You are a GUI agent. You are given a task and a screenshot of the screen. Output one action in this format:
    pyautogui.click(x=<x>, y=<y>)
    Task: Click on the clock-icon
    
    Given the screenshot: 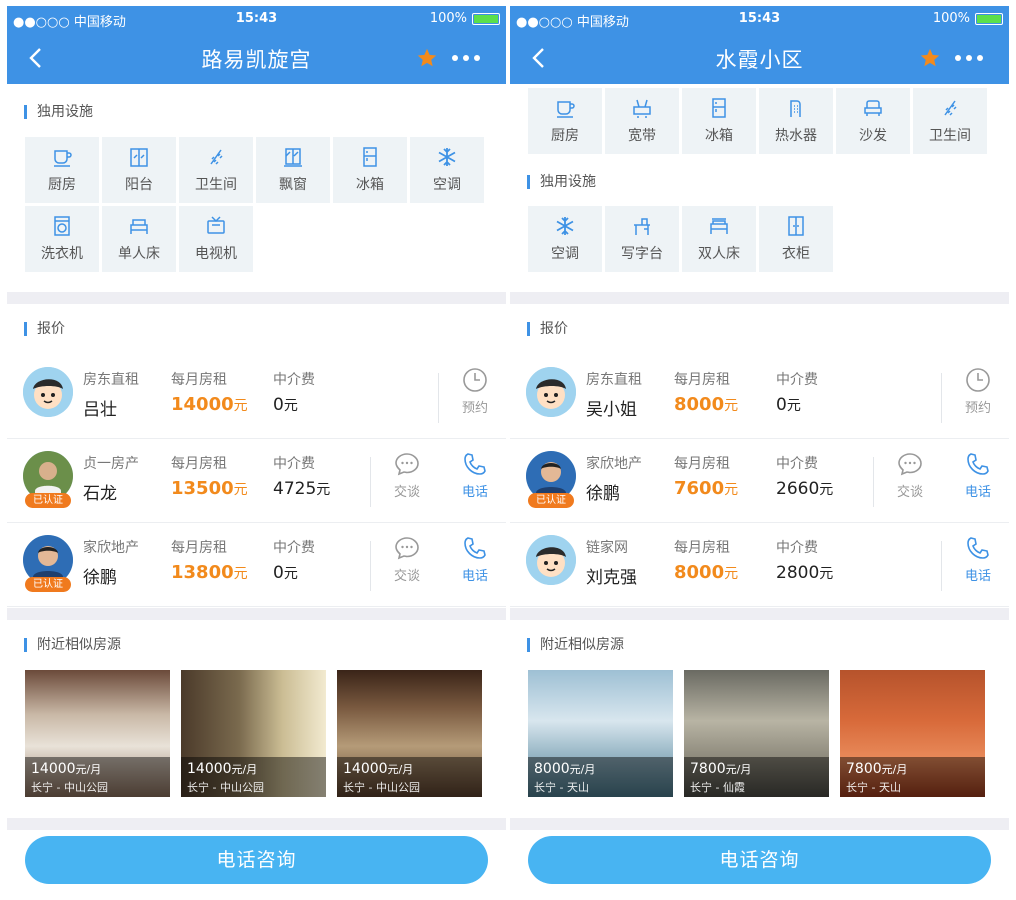 What is the action you would take?
    pyautogui.click(x=978, y=380)
    